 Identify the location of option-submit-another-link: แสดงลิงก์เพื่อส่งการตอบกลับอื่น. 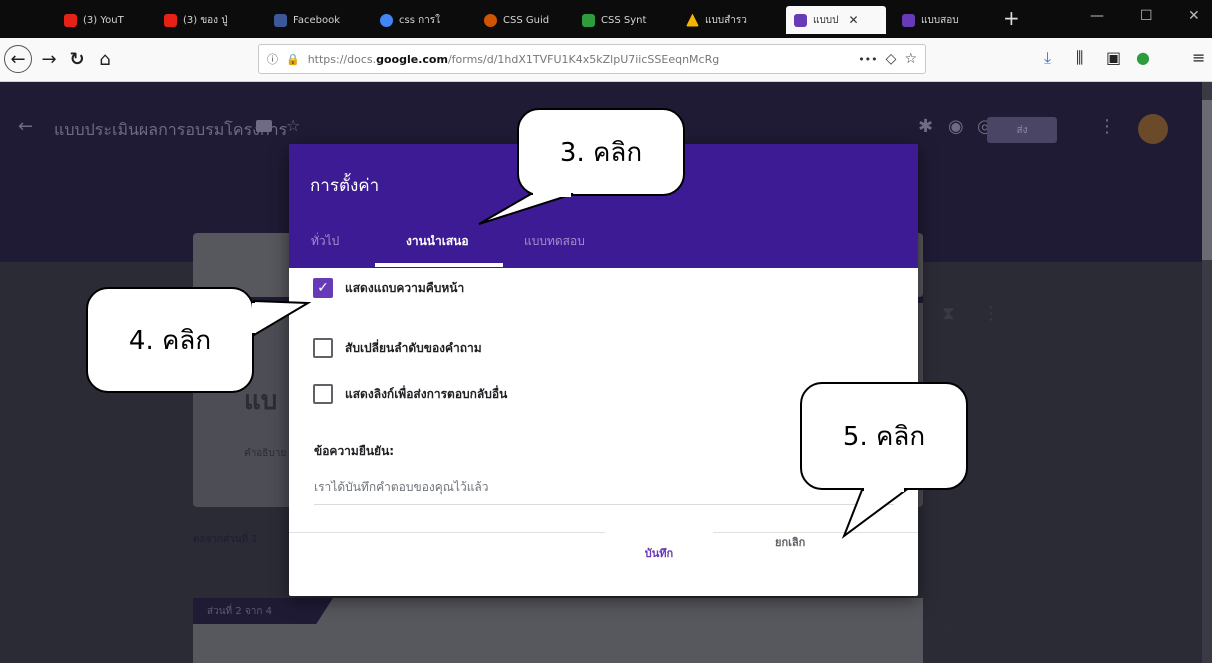
(410, 394).